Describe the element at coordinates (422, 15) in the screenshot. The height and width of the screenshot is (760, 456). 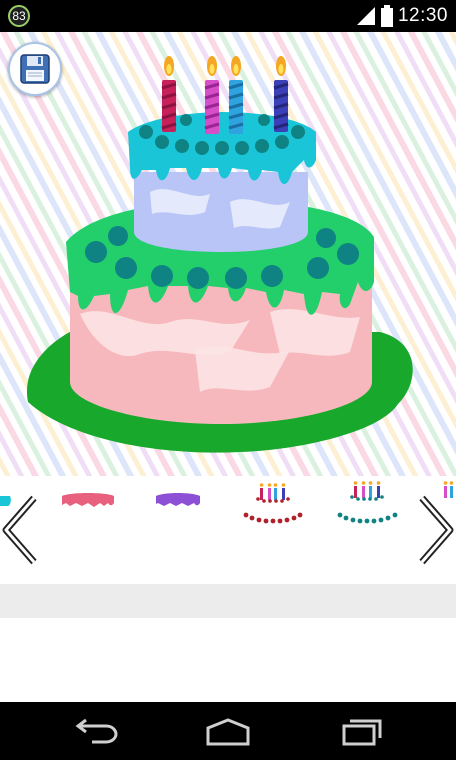
I see `clock: 12:30` at that location.